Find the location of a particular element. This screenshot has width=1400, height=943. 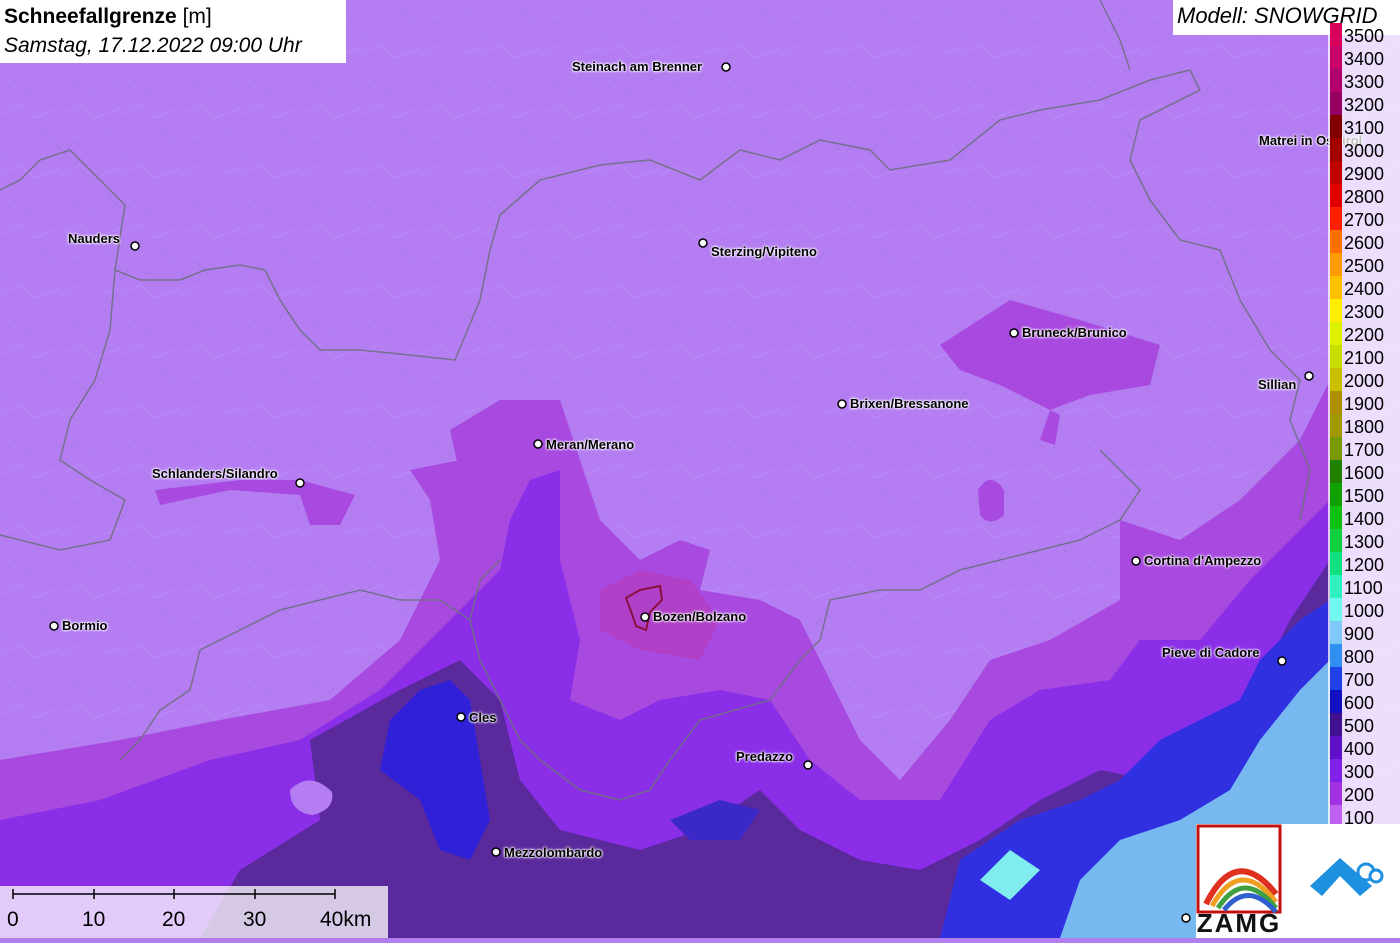

city-label-steinach: Steinach am Brenner is located at coordinates (637, 66).